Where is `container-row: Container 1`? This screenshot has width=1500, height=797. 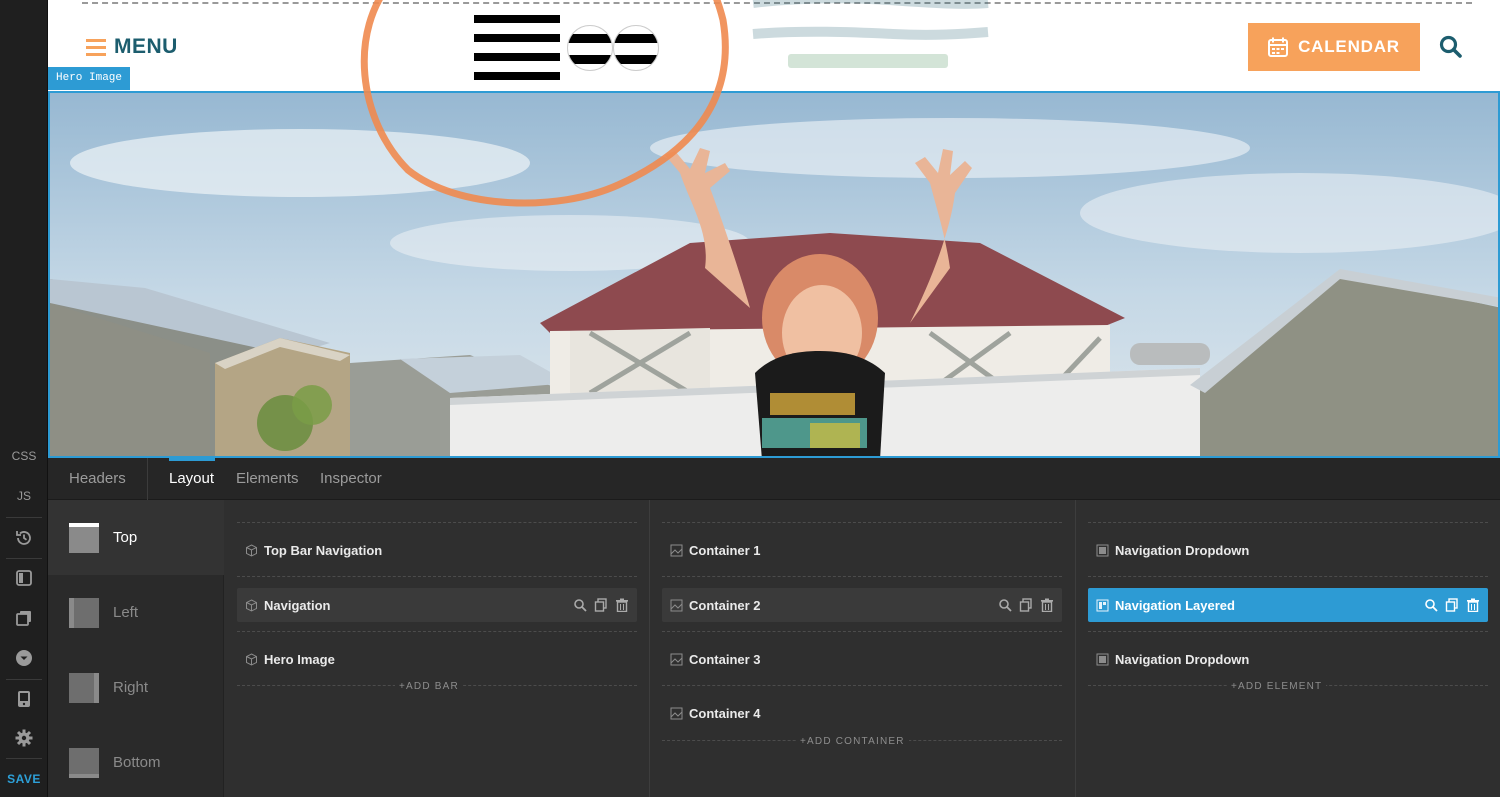 container-row: Container 1 is located at coordinates (862, 550).